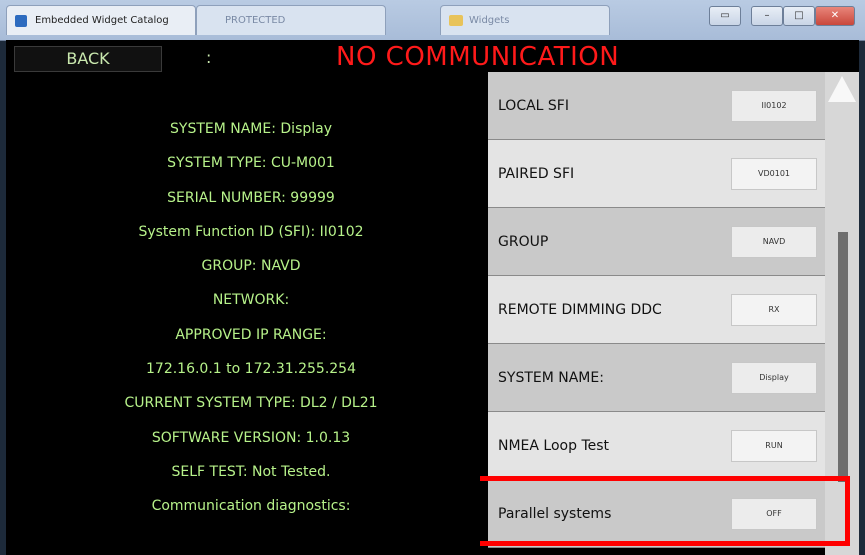 Image resolution: width=865 pixels, height=555 pixels. Describe the element at coordinates (774, 106) in the screenshot. I see `local-sfi-value-button: II0102` at that location.